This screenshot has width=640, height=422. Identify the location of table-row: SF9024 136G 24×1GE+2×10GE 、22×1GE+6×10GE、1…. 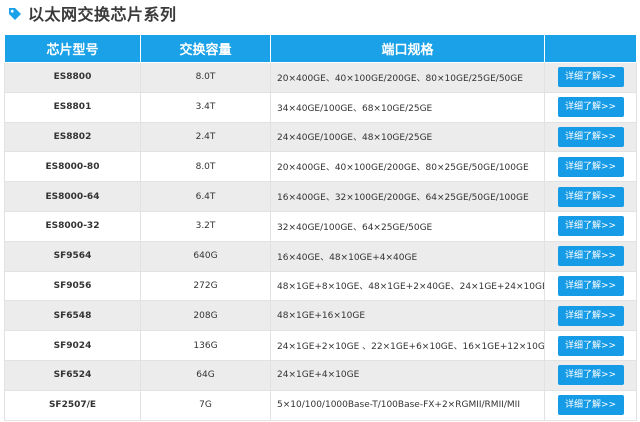
(320, 345).